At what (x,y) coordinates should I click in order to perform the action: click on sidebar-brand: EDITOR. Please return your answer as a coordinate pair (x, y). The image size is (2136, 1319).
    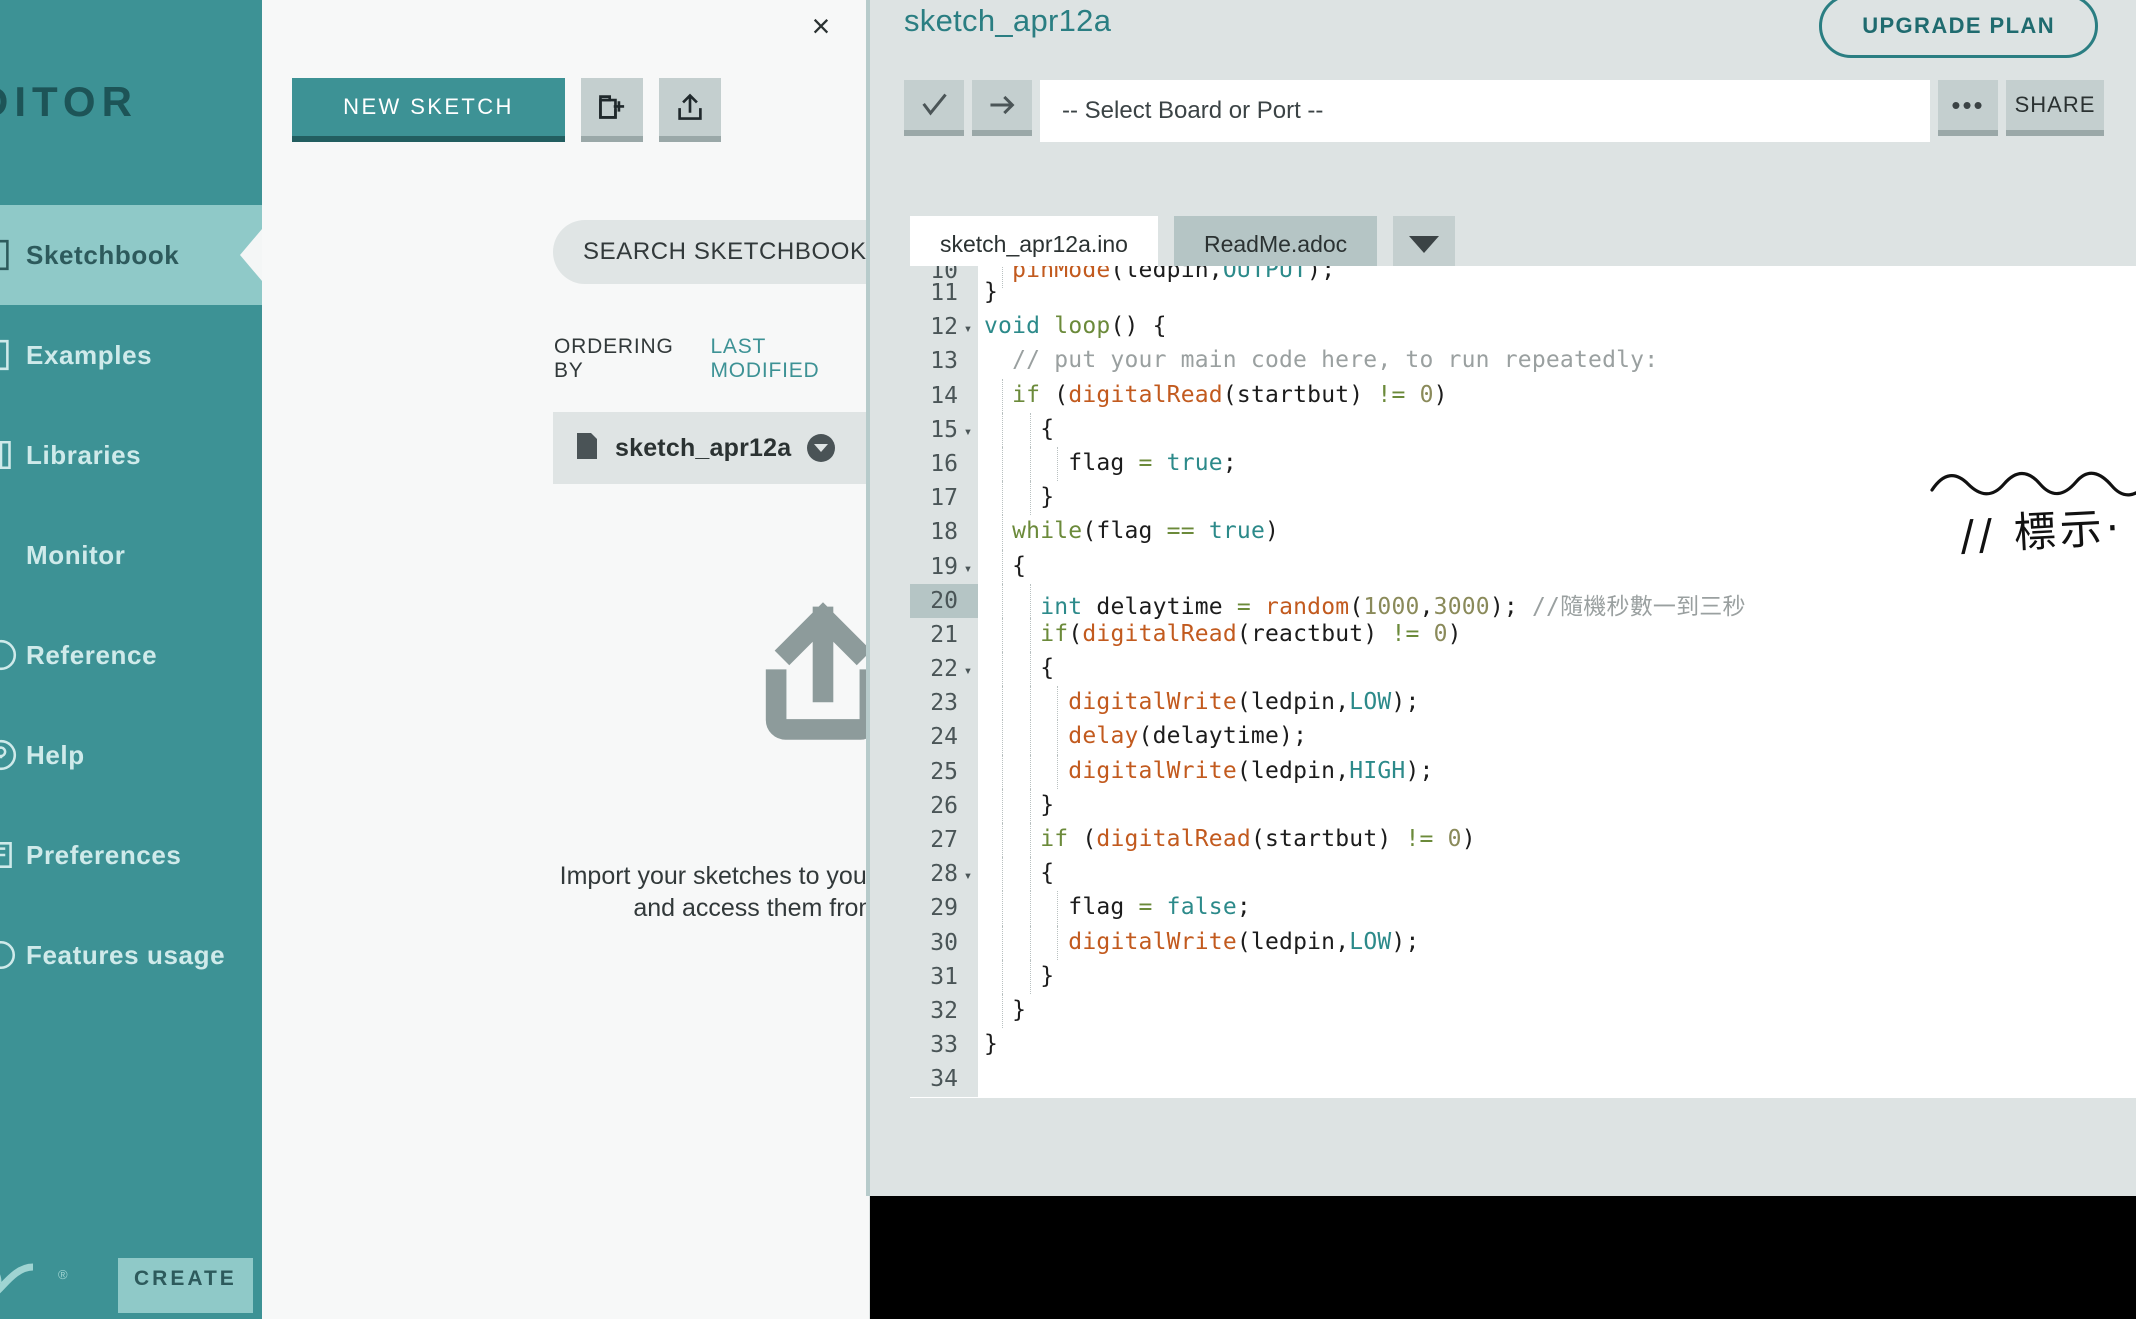
    Looking at the image, I should click on (69, 101).